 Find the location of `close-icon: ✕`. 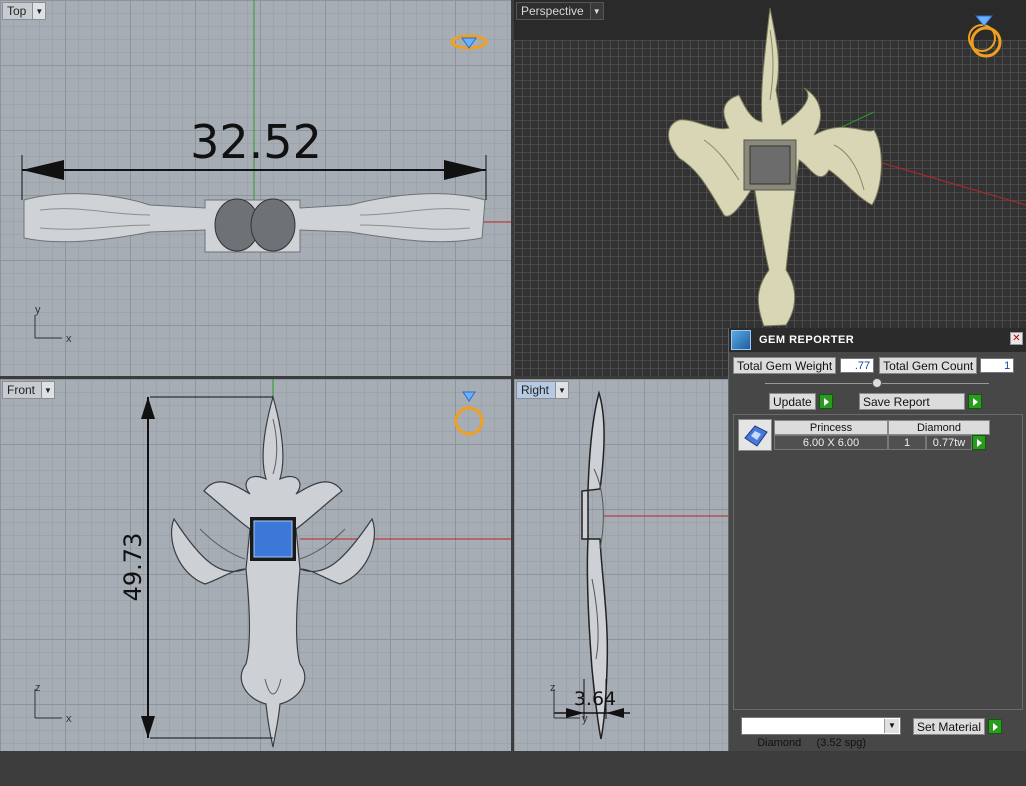

close-icon: ✕ is located at coordinates (1016, 338).